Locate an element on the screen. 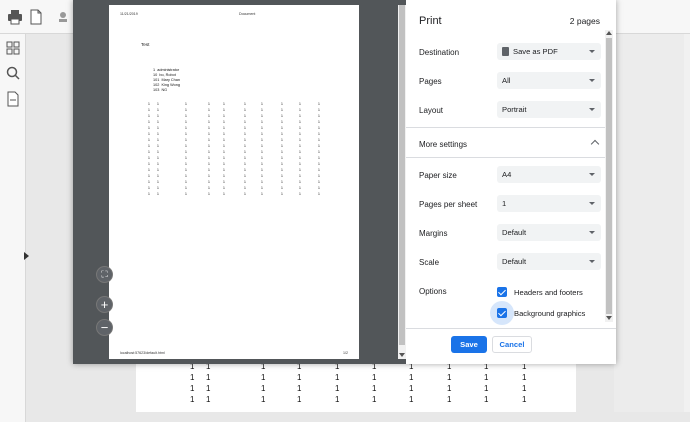 The height and width of the screenshot is (422, 690). background-graphics-label: Background graphics is located at coordinates (550, 313).